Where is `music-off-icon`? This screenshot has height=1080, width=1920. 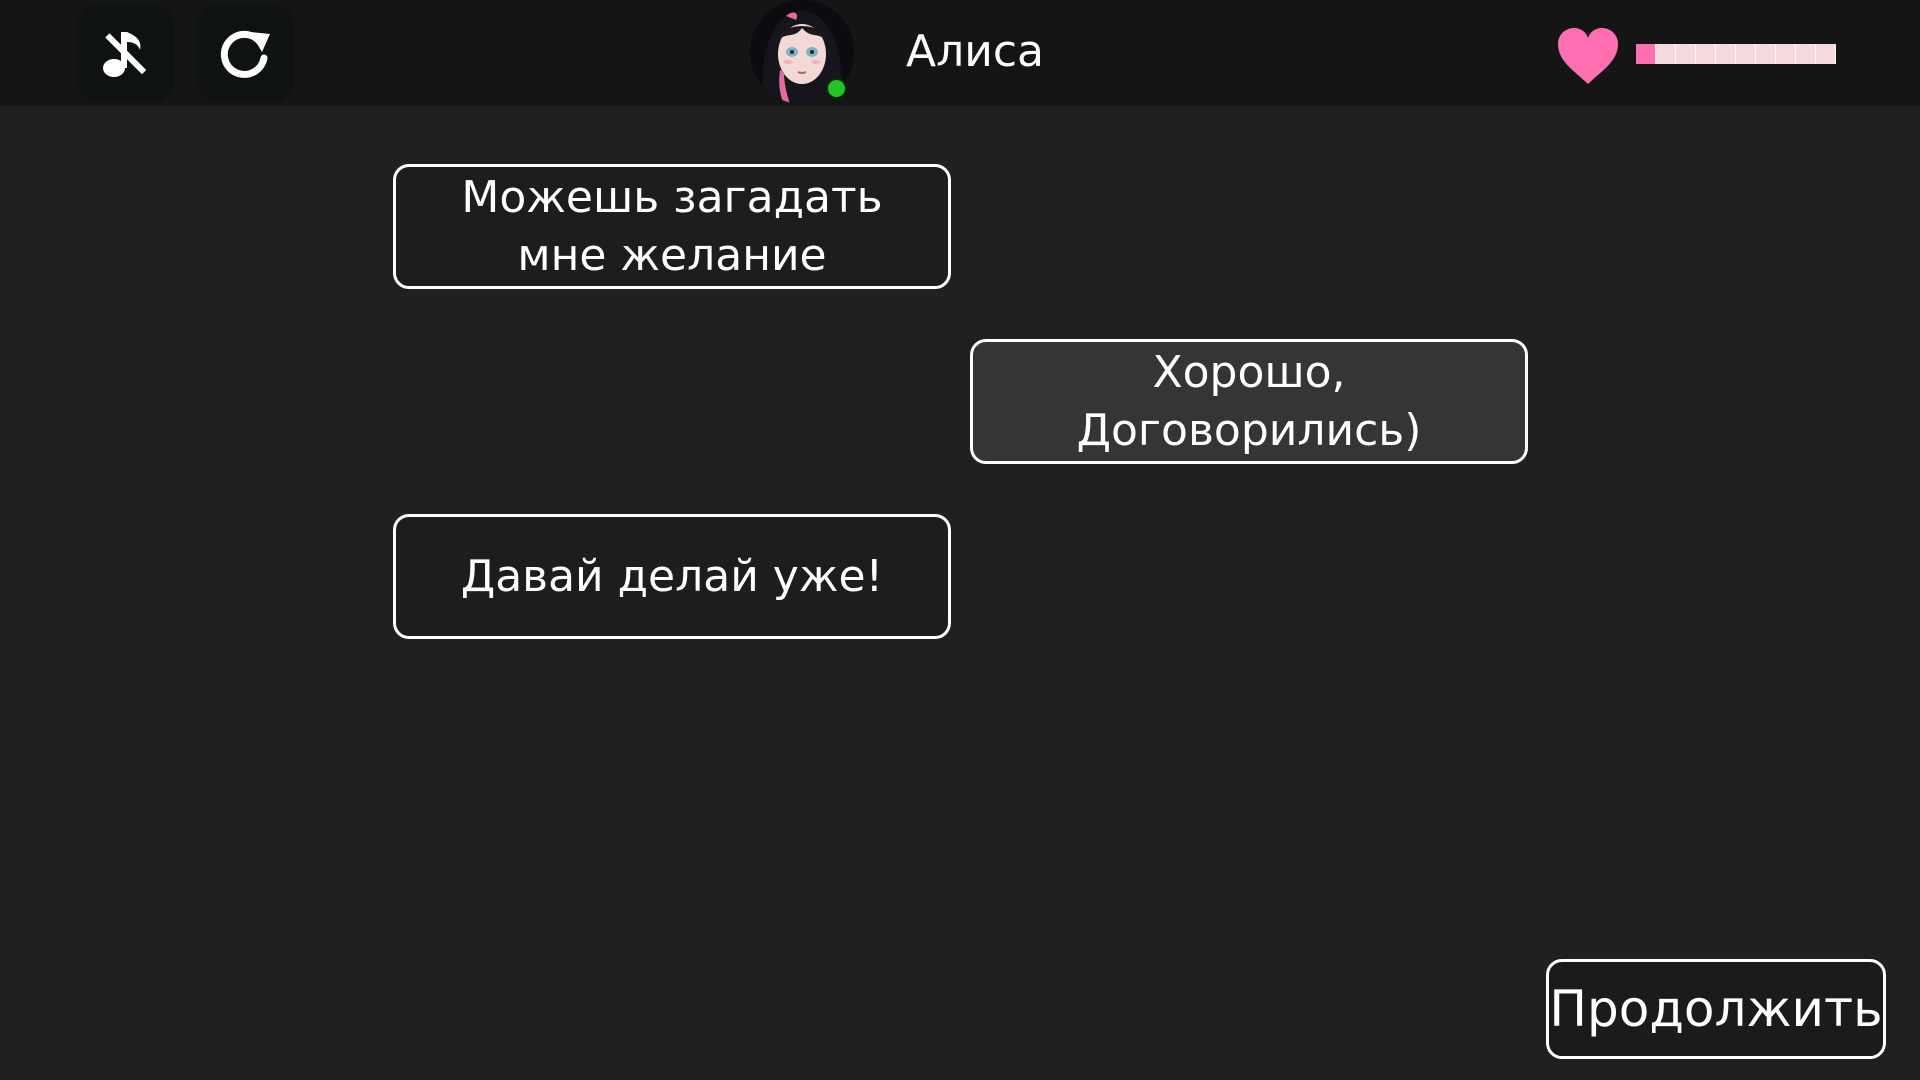
music-off-icon is located at coordinates (125, 54).